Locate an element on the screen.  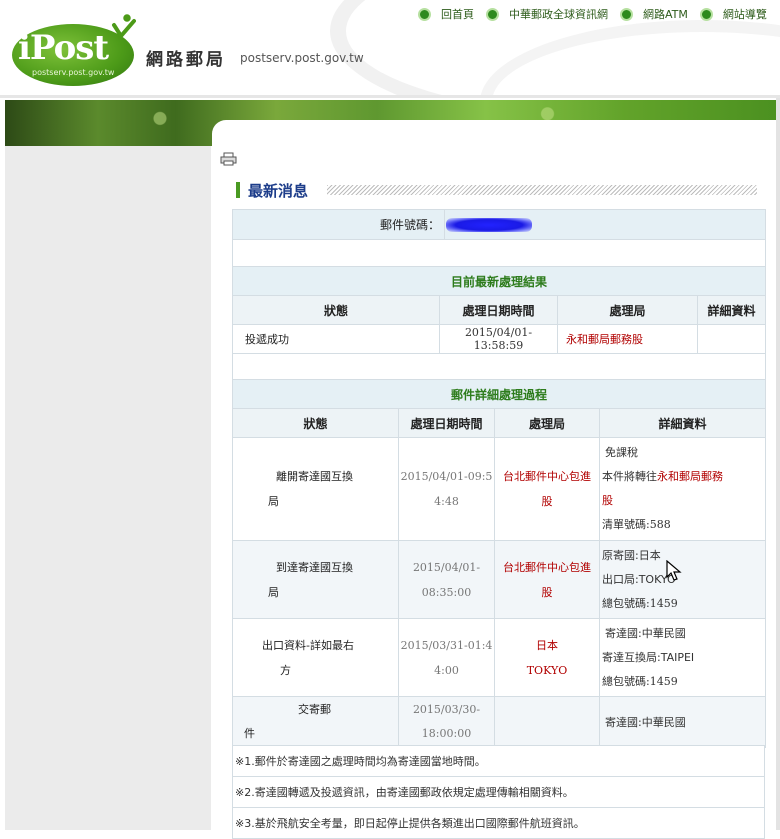
latest-col-office: 處理局 is located at coordinates (627, 310).